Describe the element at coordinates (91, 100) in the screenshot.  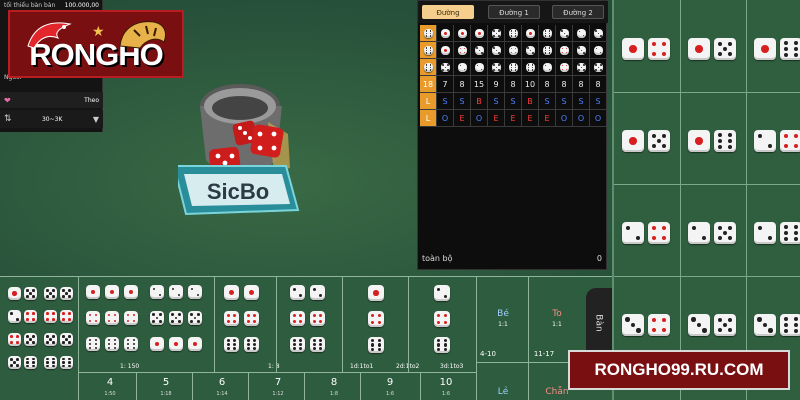
I see `follow-label: Theo` at that location.